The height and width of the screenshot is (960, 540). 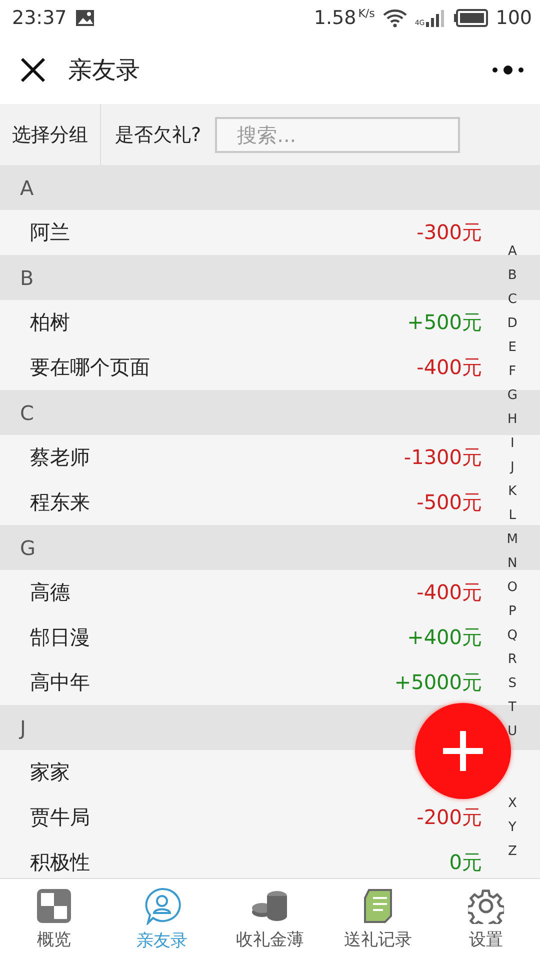 I want to click on index-letter: L, so click(x=512, y=516).